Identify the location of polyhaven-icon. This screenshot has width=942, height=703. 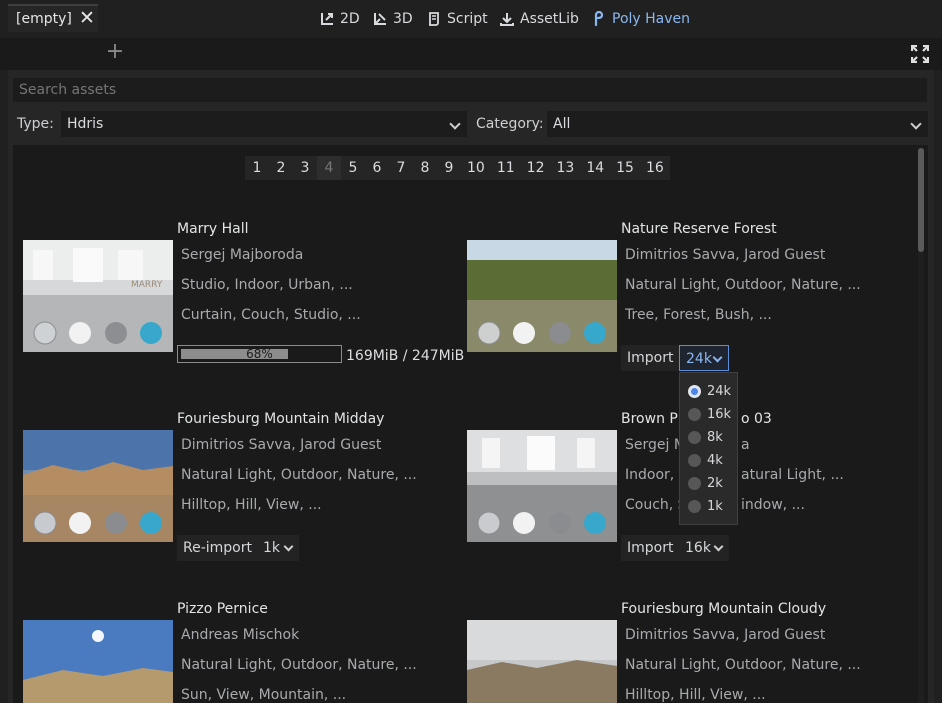
(599, 19).